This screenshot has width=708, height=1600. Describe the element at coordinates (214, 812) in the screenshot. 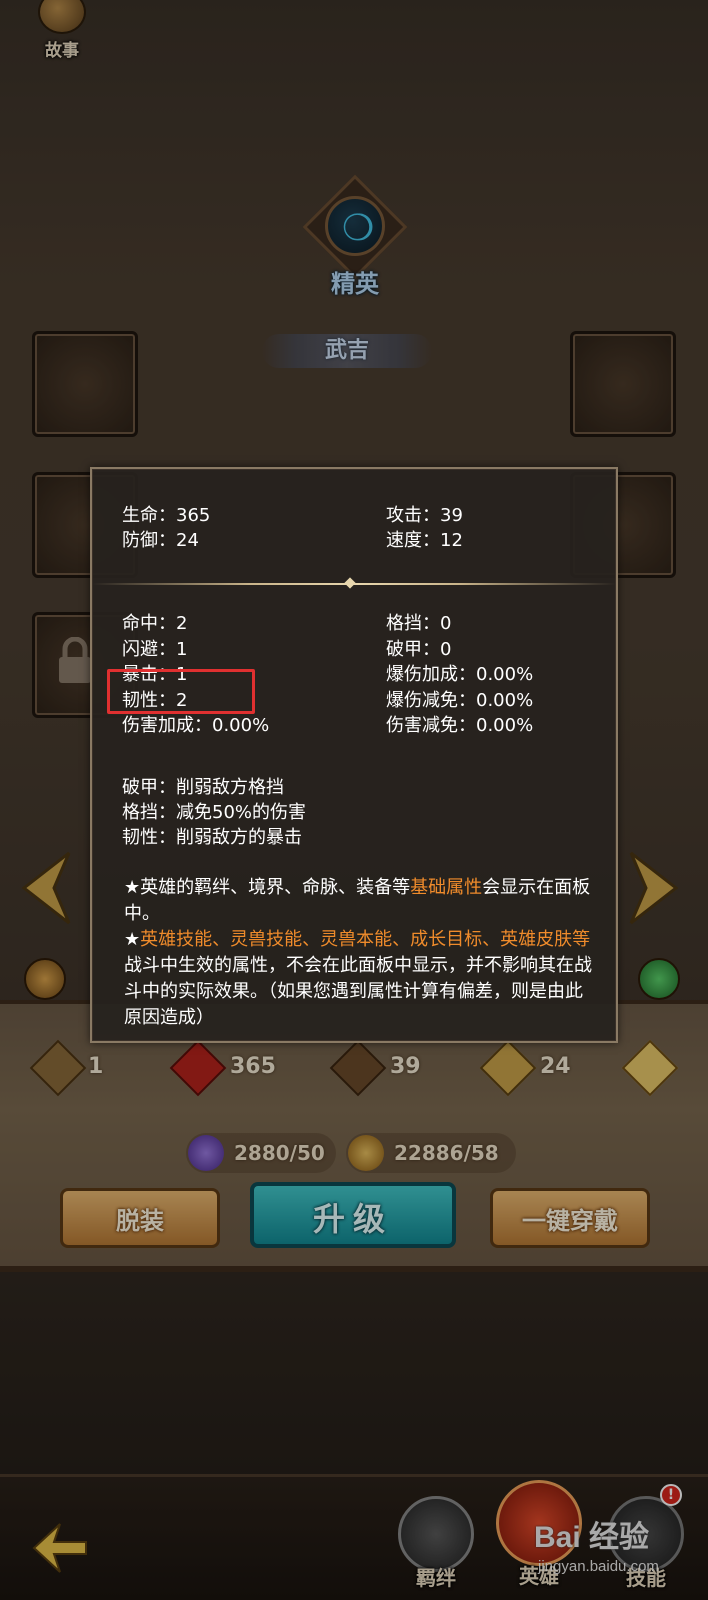

I see `explain-block: 格挡：减免50%的伤害` at that location.